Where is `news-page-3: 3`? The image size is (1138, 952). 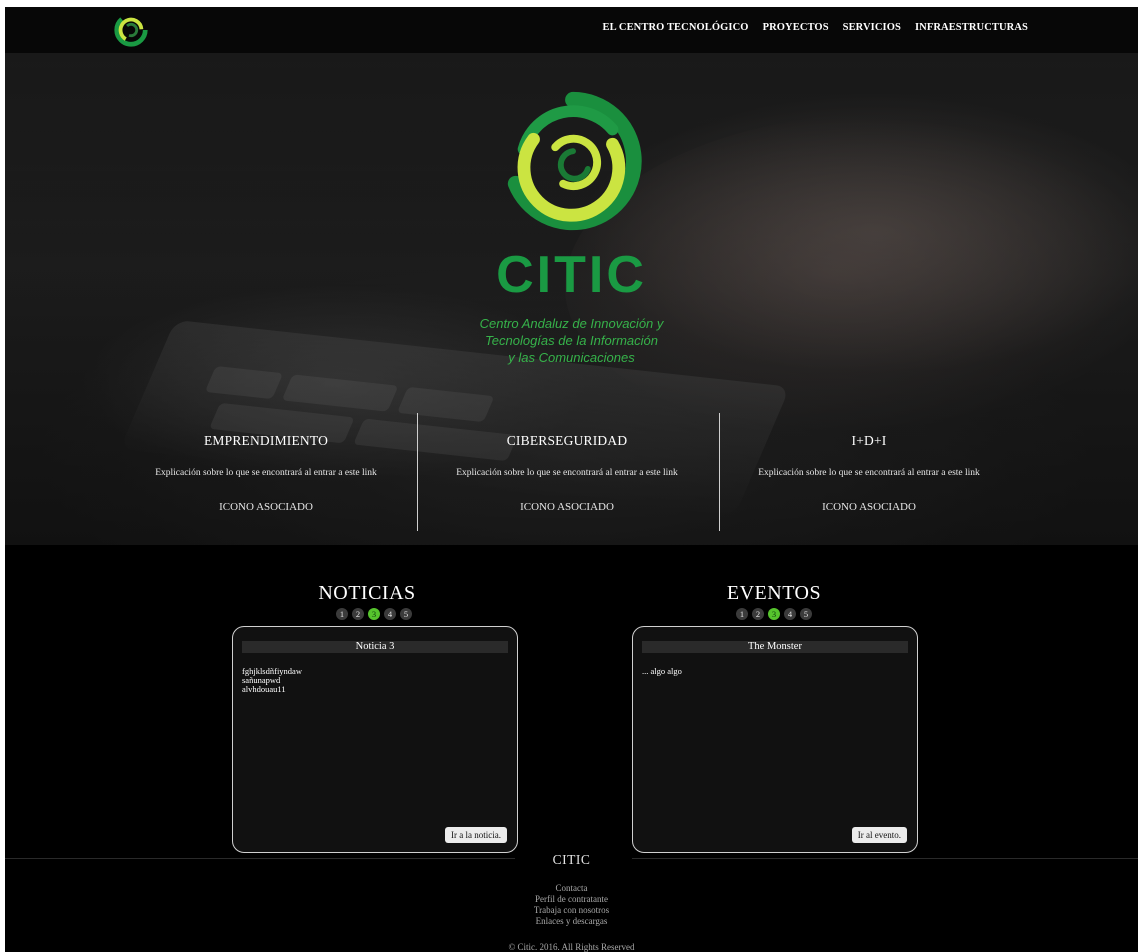 news-page-3: 3 is located at coordinates (374, 614).